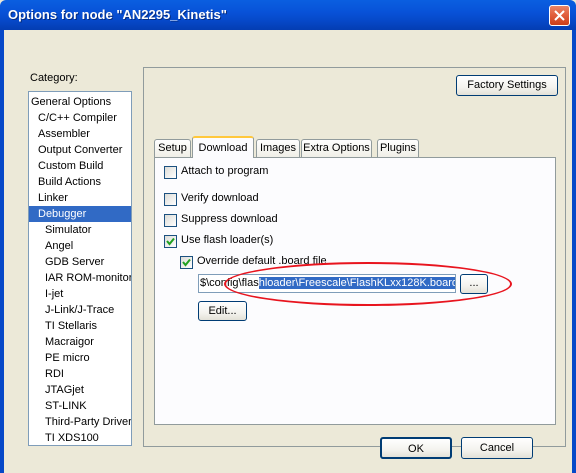  What do you see at coordinates (80, 166) in the screenshot?
I see `category-item: Custom Build` at bounding box center [80, 166].